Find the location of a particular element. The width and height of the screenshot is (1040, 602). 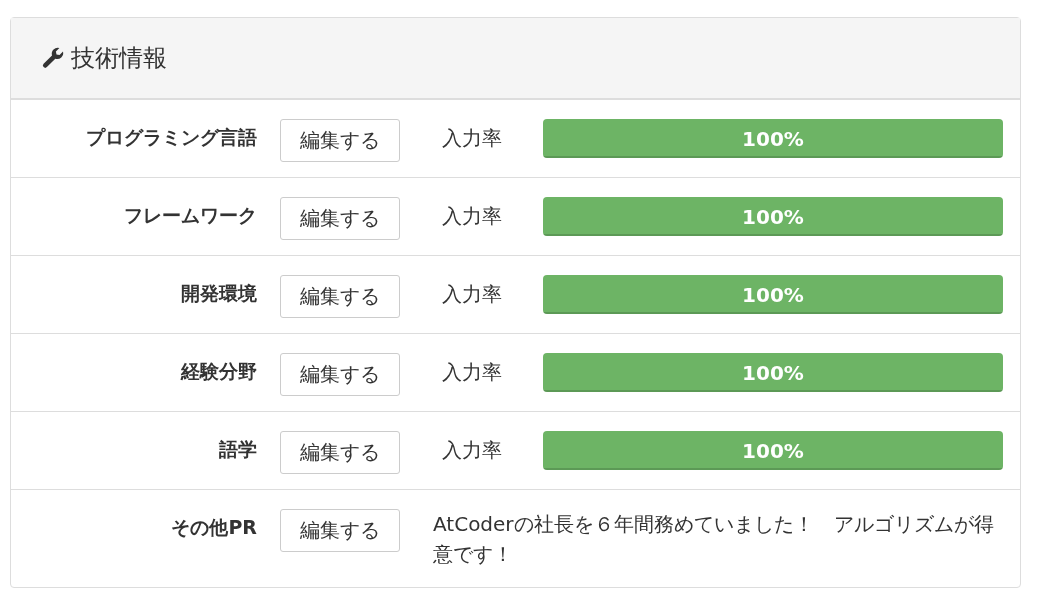

row-label: フレームワーク is located at coordinates (190, 215).